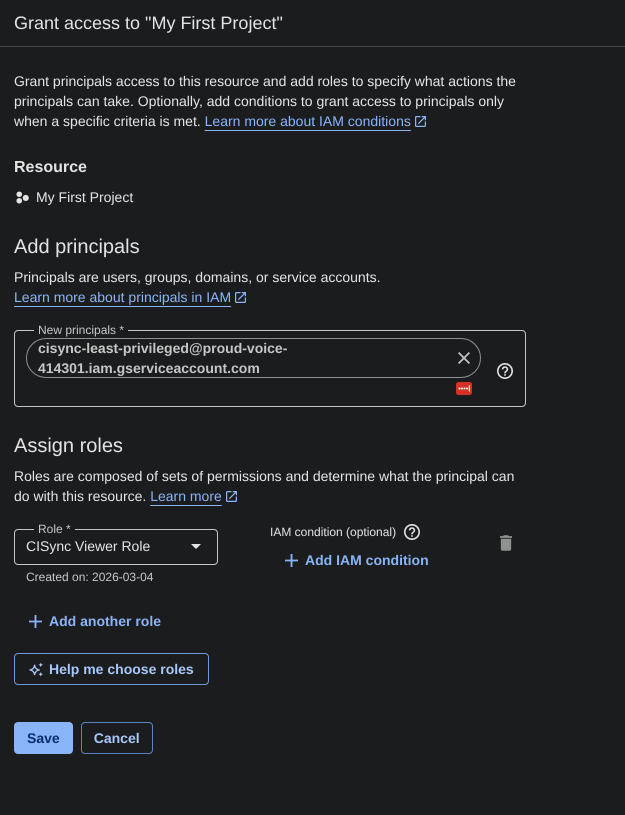 This screenshot has height=815, width=625. I want to click on learn-more-link: Learn more, so click(186, 496).